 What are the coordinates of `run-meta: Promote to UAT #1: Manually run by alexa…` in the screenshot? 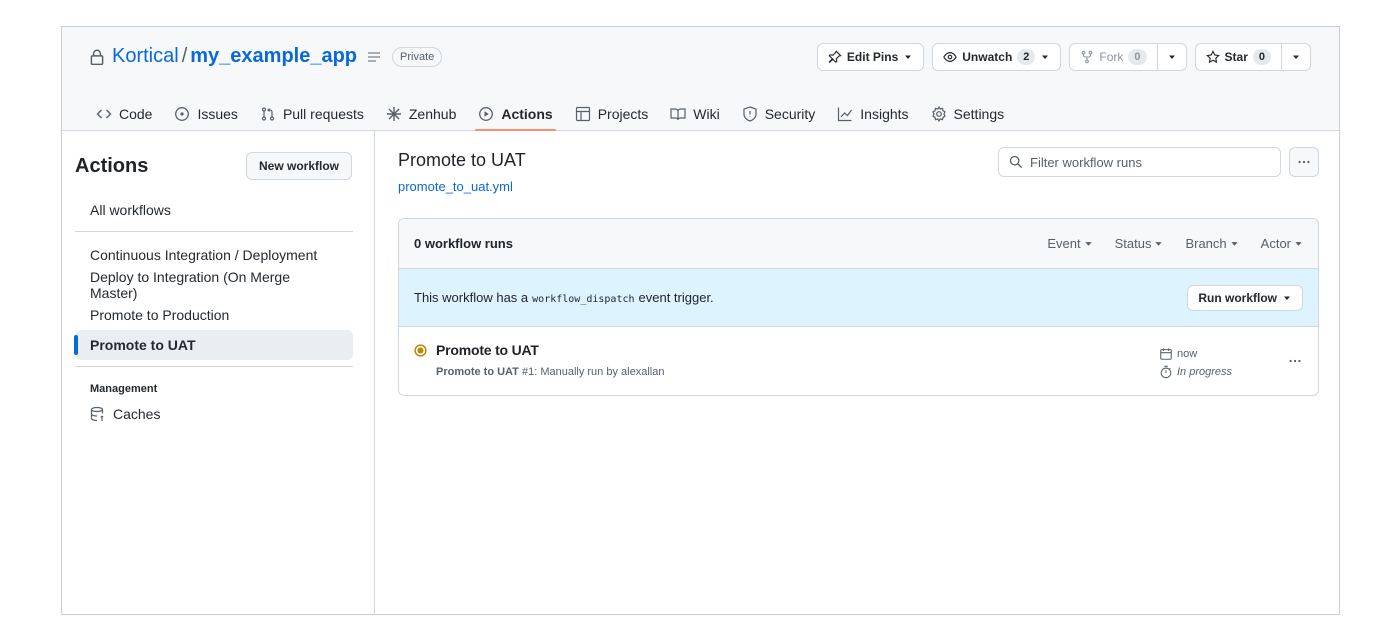 It's located at (550, 372).